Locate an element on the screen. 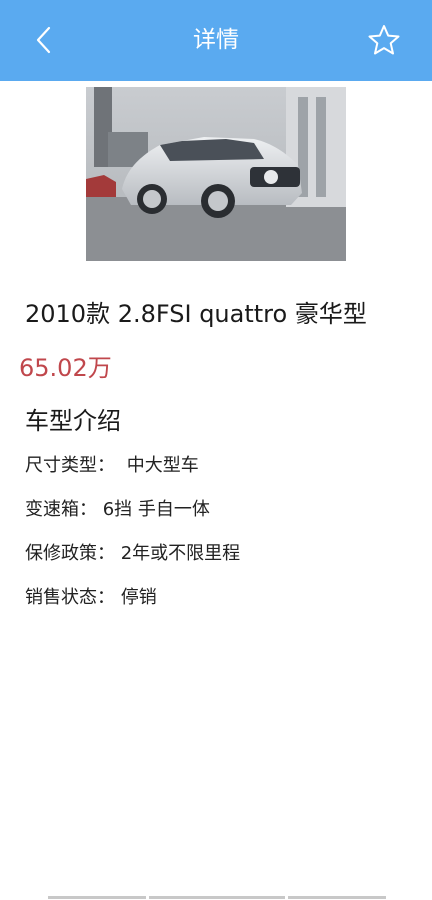  spec-value: 中大型车 is located at coordinates (162, 465).